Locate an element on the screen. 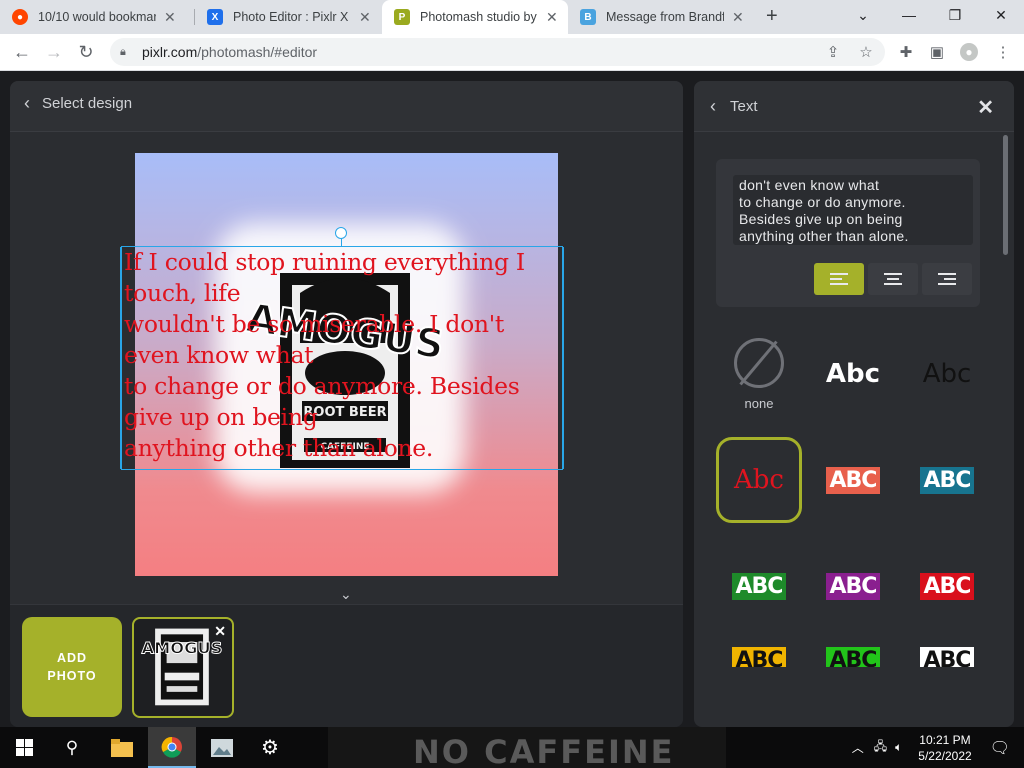  style-yellow-box: ABC is located at coordinates (759, 647).